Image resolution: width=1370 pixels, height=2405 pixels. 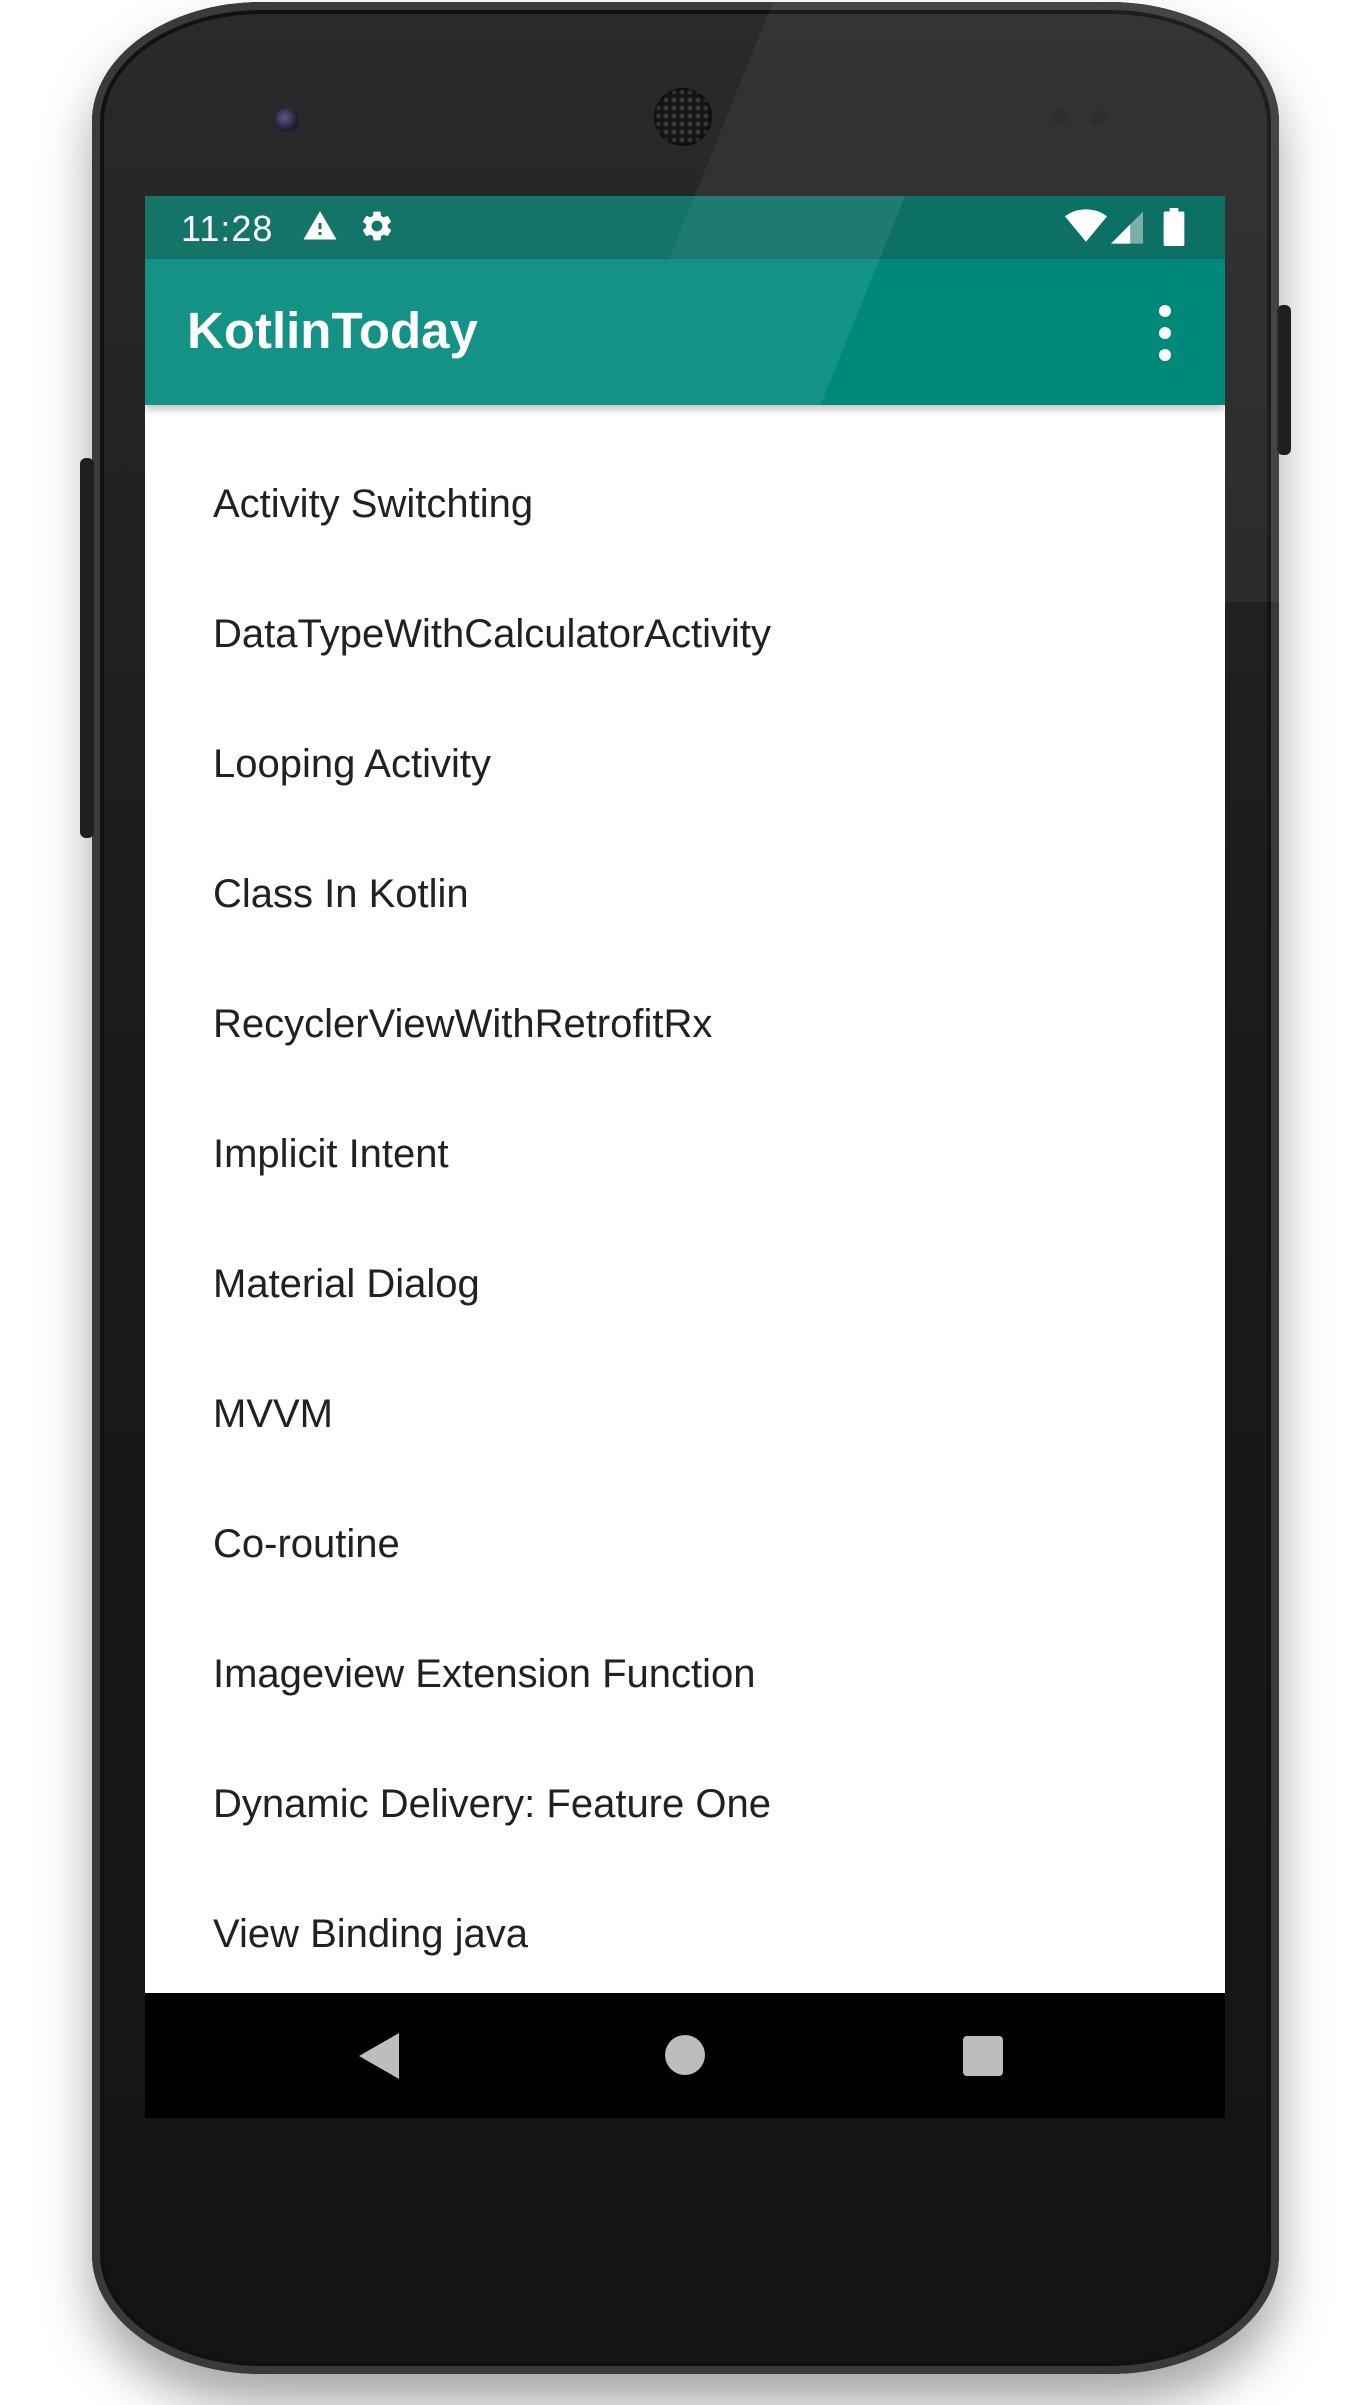 What do you see at coordinates (685, 894) in the screenshot?
I see `list-item: Class In Kotlin` at bounding box center [685, 894].